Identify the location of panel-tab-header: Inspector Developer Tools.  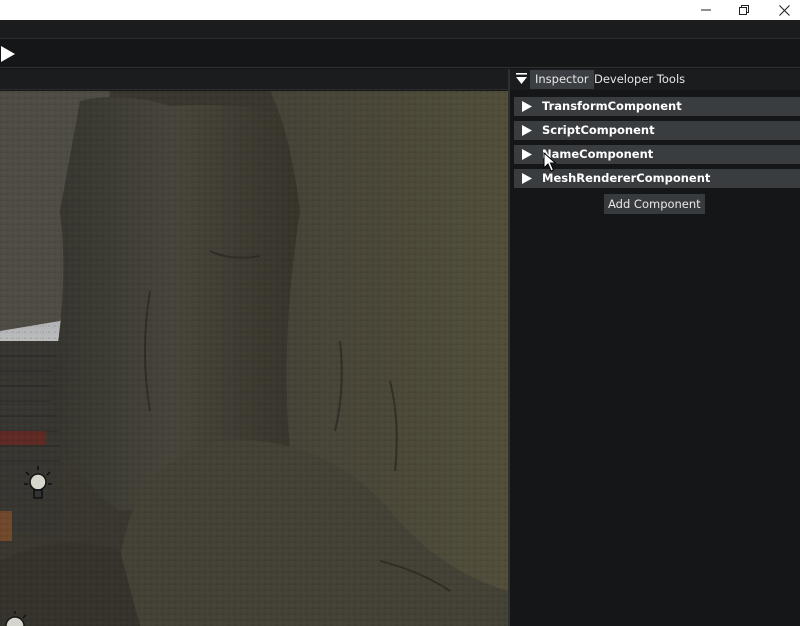
(655, 79).